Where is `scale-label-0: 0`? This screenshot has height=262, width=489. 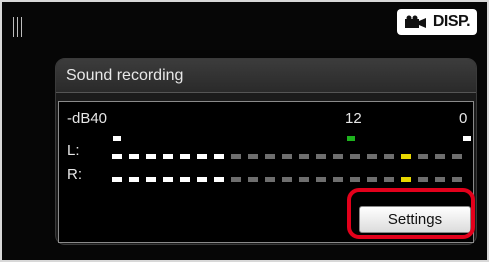
scale-label-0: 0 is located at coordinates (463, 118).